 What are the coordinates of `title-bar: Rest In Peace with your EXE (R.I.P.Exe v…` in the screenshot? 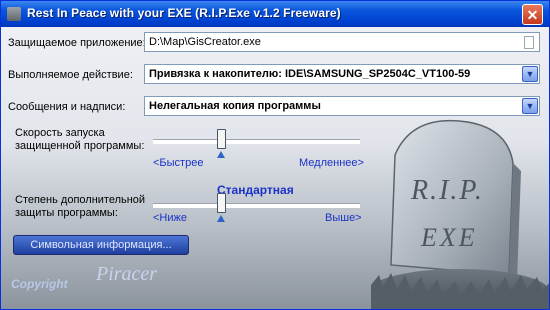 It's located at (275, 14).